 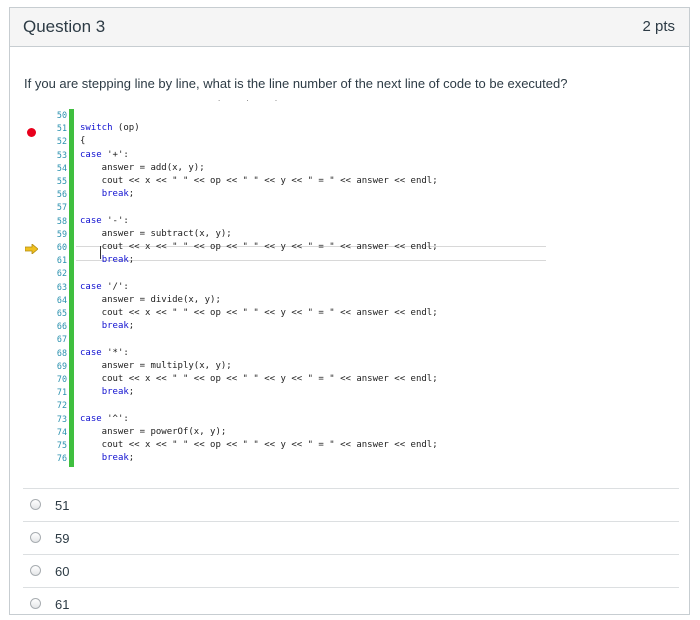 I want to click on execution-arrow-icon, so click(x=31, y=249).